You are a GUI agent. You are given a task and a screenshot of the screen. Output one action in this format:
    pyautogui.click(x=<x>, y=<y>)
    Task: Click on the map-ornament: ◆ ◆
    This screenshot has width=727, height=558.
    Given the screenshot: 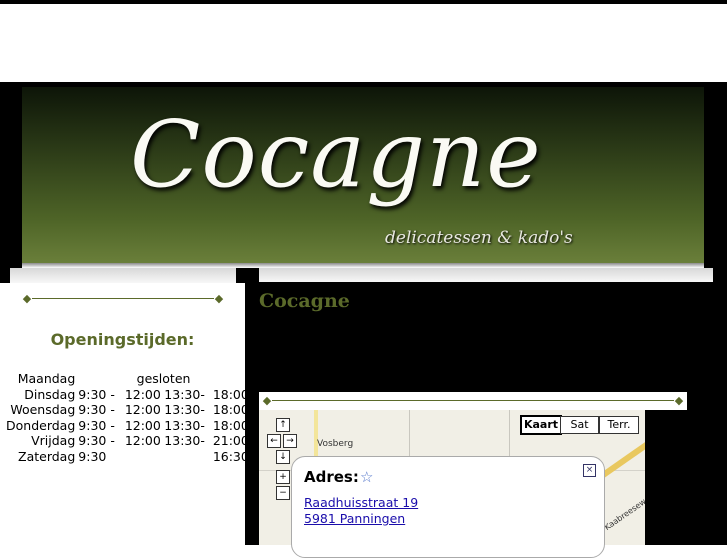 What is the action you would take?
    pyautogui.click(x=473, y=401)
    